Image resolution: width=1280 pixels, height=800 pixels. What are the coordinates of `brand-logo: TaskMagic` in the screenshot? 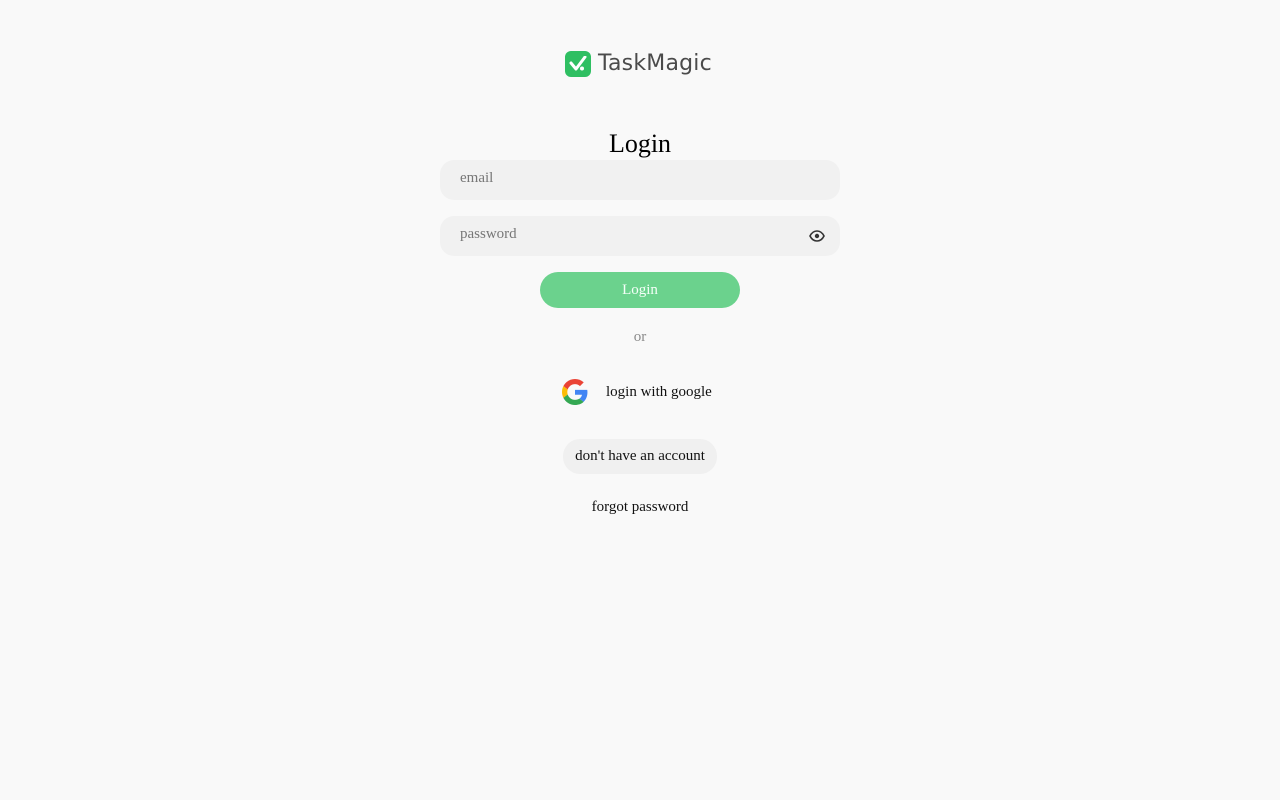 It's located at (638, 64).